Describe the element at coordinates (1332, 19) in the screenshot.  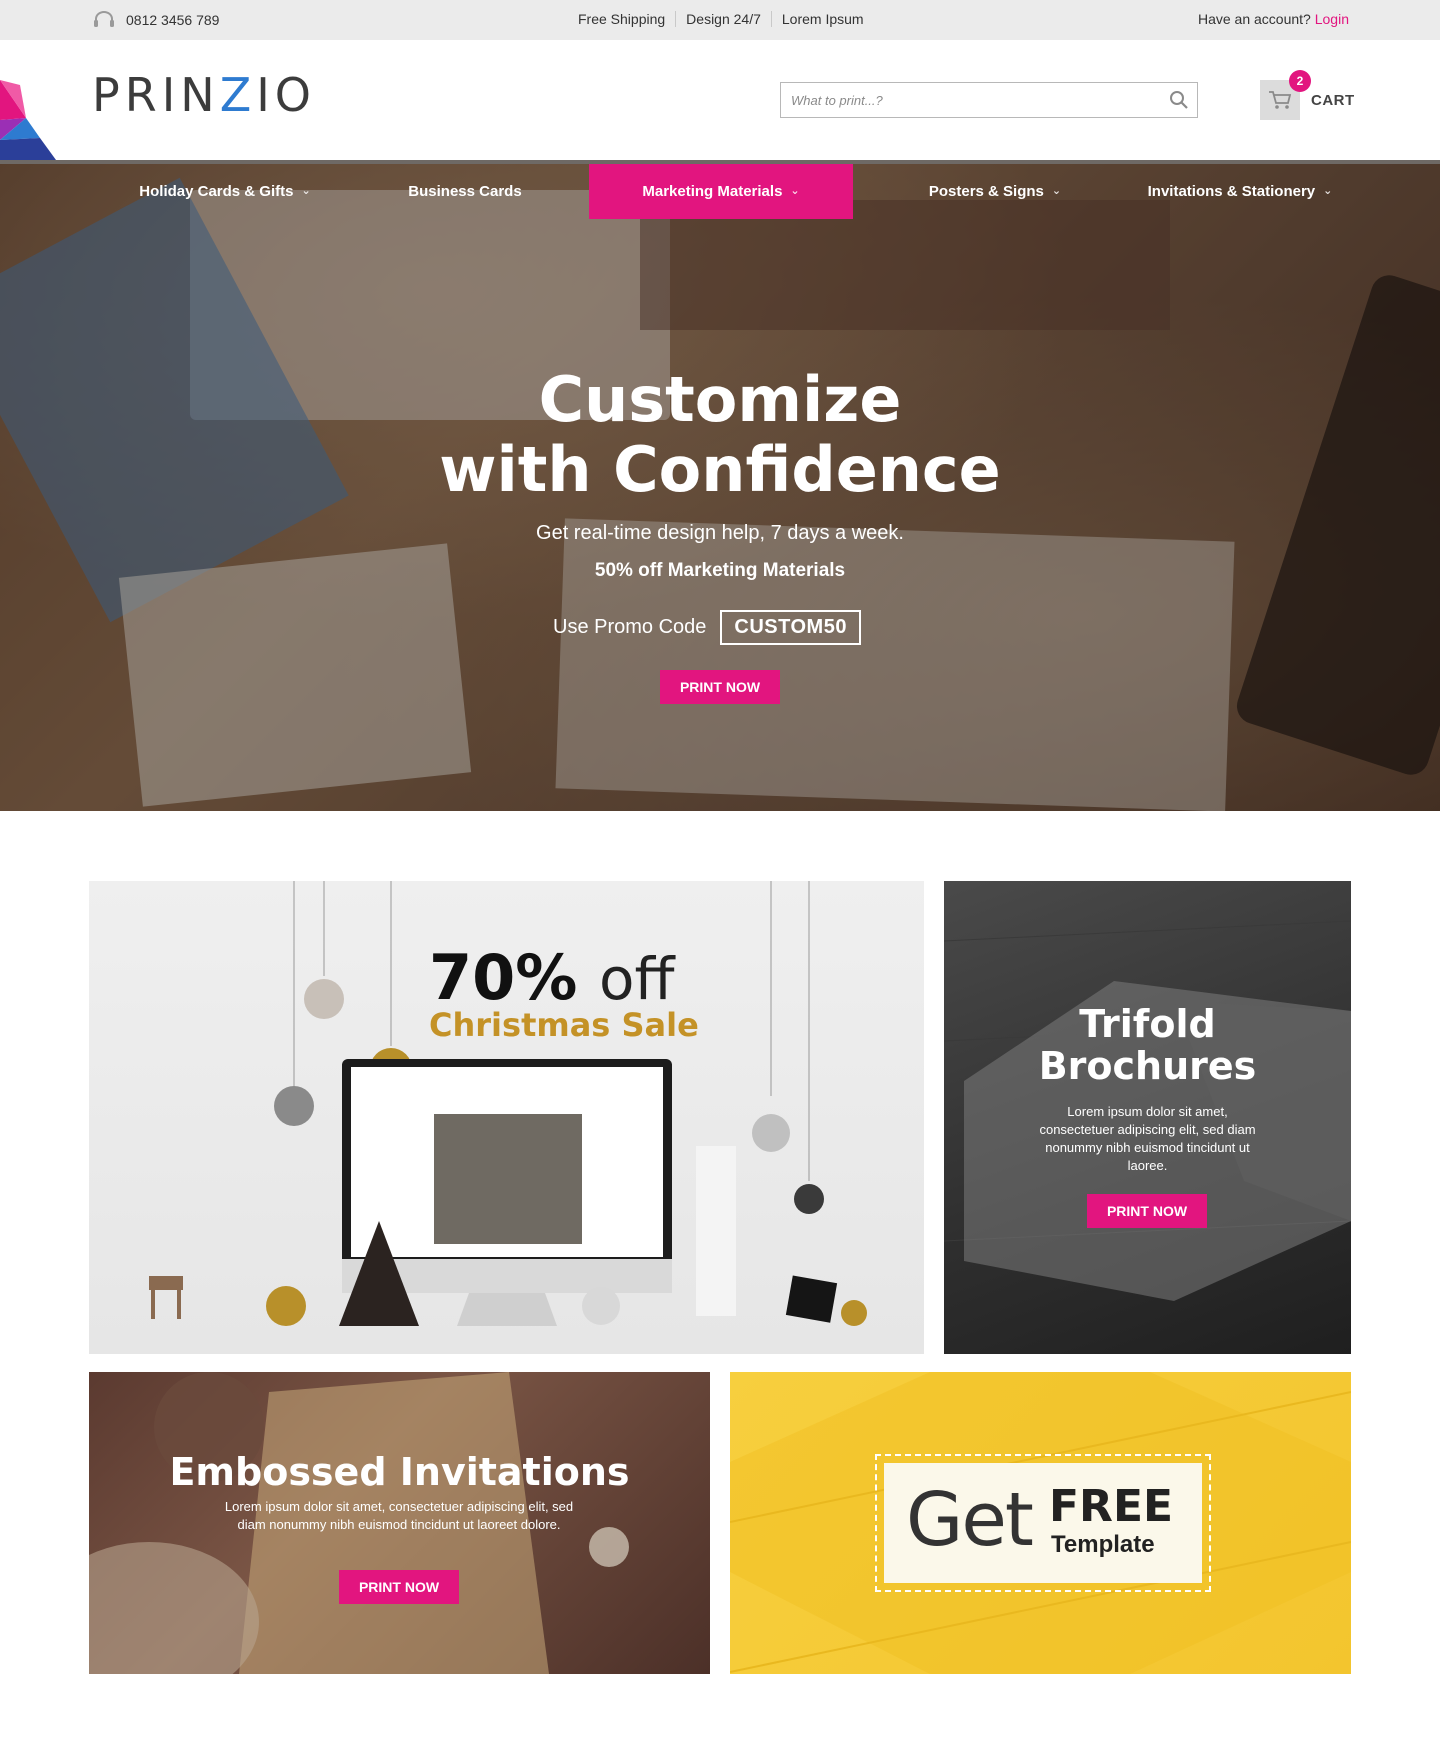
I see `login-link: Login` at that location.